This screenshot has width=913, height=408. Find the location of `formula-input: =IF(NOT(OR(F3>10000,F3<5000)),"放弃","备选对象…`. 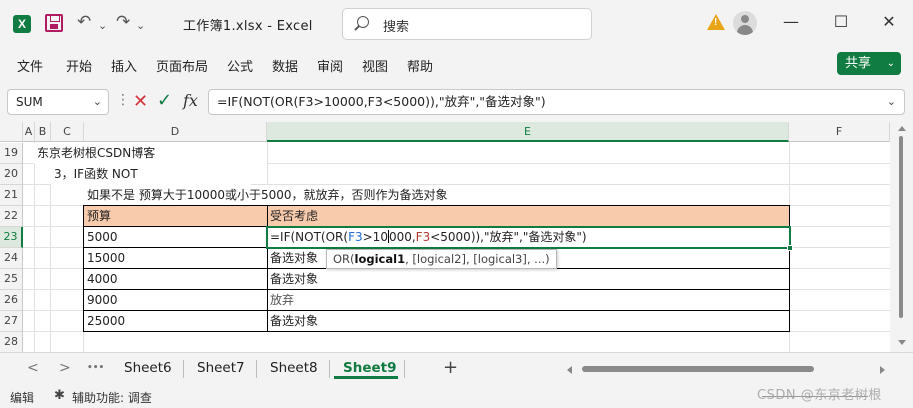

formula-input: =IF(NOT(OR(F3>10000,F3<5000)),"放弃","备选对象… is located at coordinates (556, 102).